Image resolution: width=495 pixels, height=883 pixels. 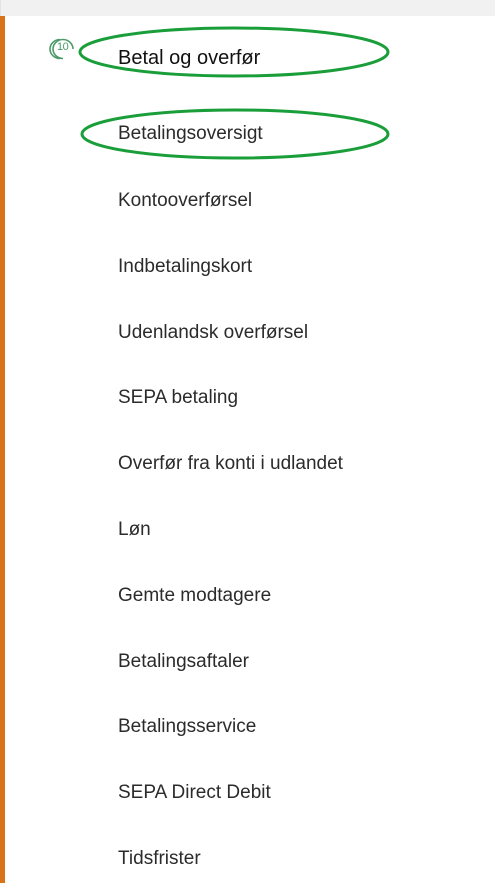 What do you see at coordinates (194, 792) in the screenshot?
I see `menu-item-label: SEPA Direct Debit` at bounding box center [194, 792].